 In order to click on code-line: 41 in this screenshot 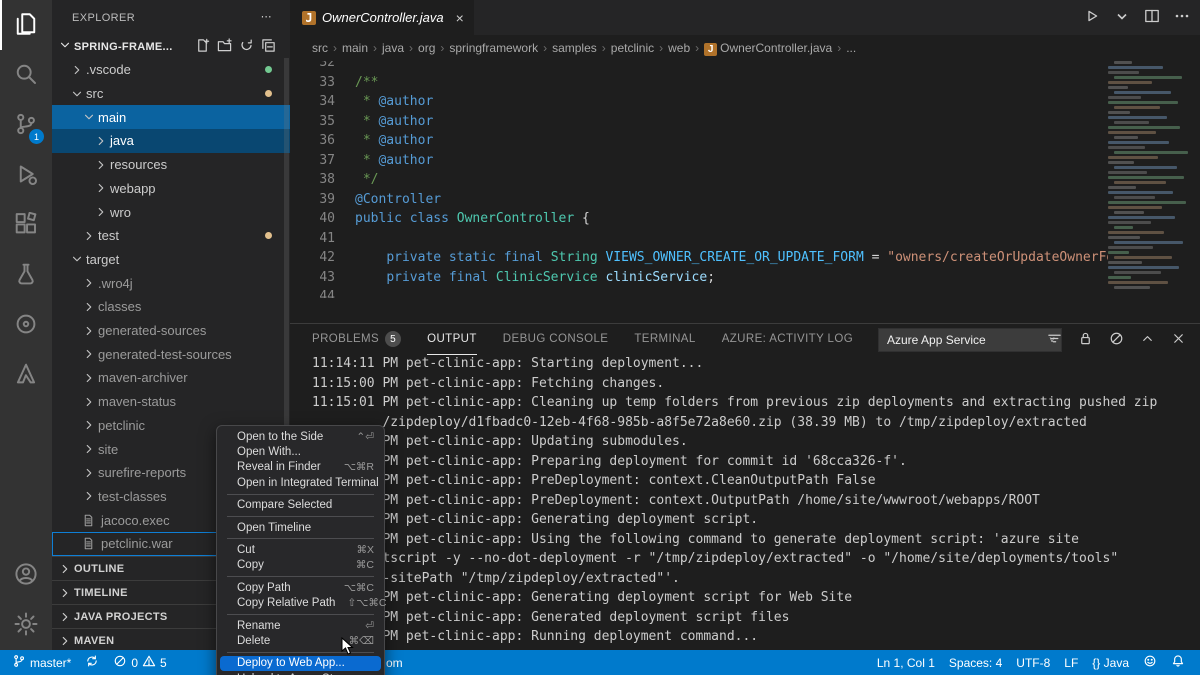, I will do `click(699, 239)`.